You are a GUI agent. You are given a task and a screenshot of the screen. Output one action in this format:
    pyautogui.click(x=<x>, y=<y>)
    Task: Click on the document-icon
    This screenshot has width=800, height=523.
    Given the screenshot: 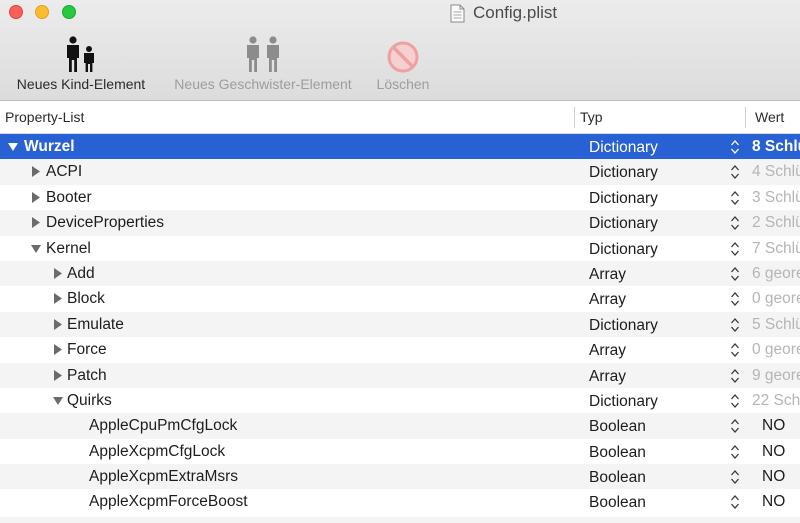 What is the action you would take?
    pyautogui.click(x=457, y=13)
    